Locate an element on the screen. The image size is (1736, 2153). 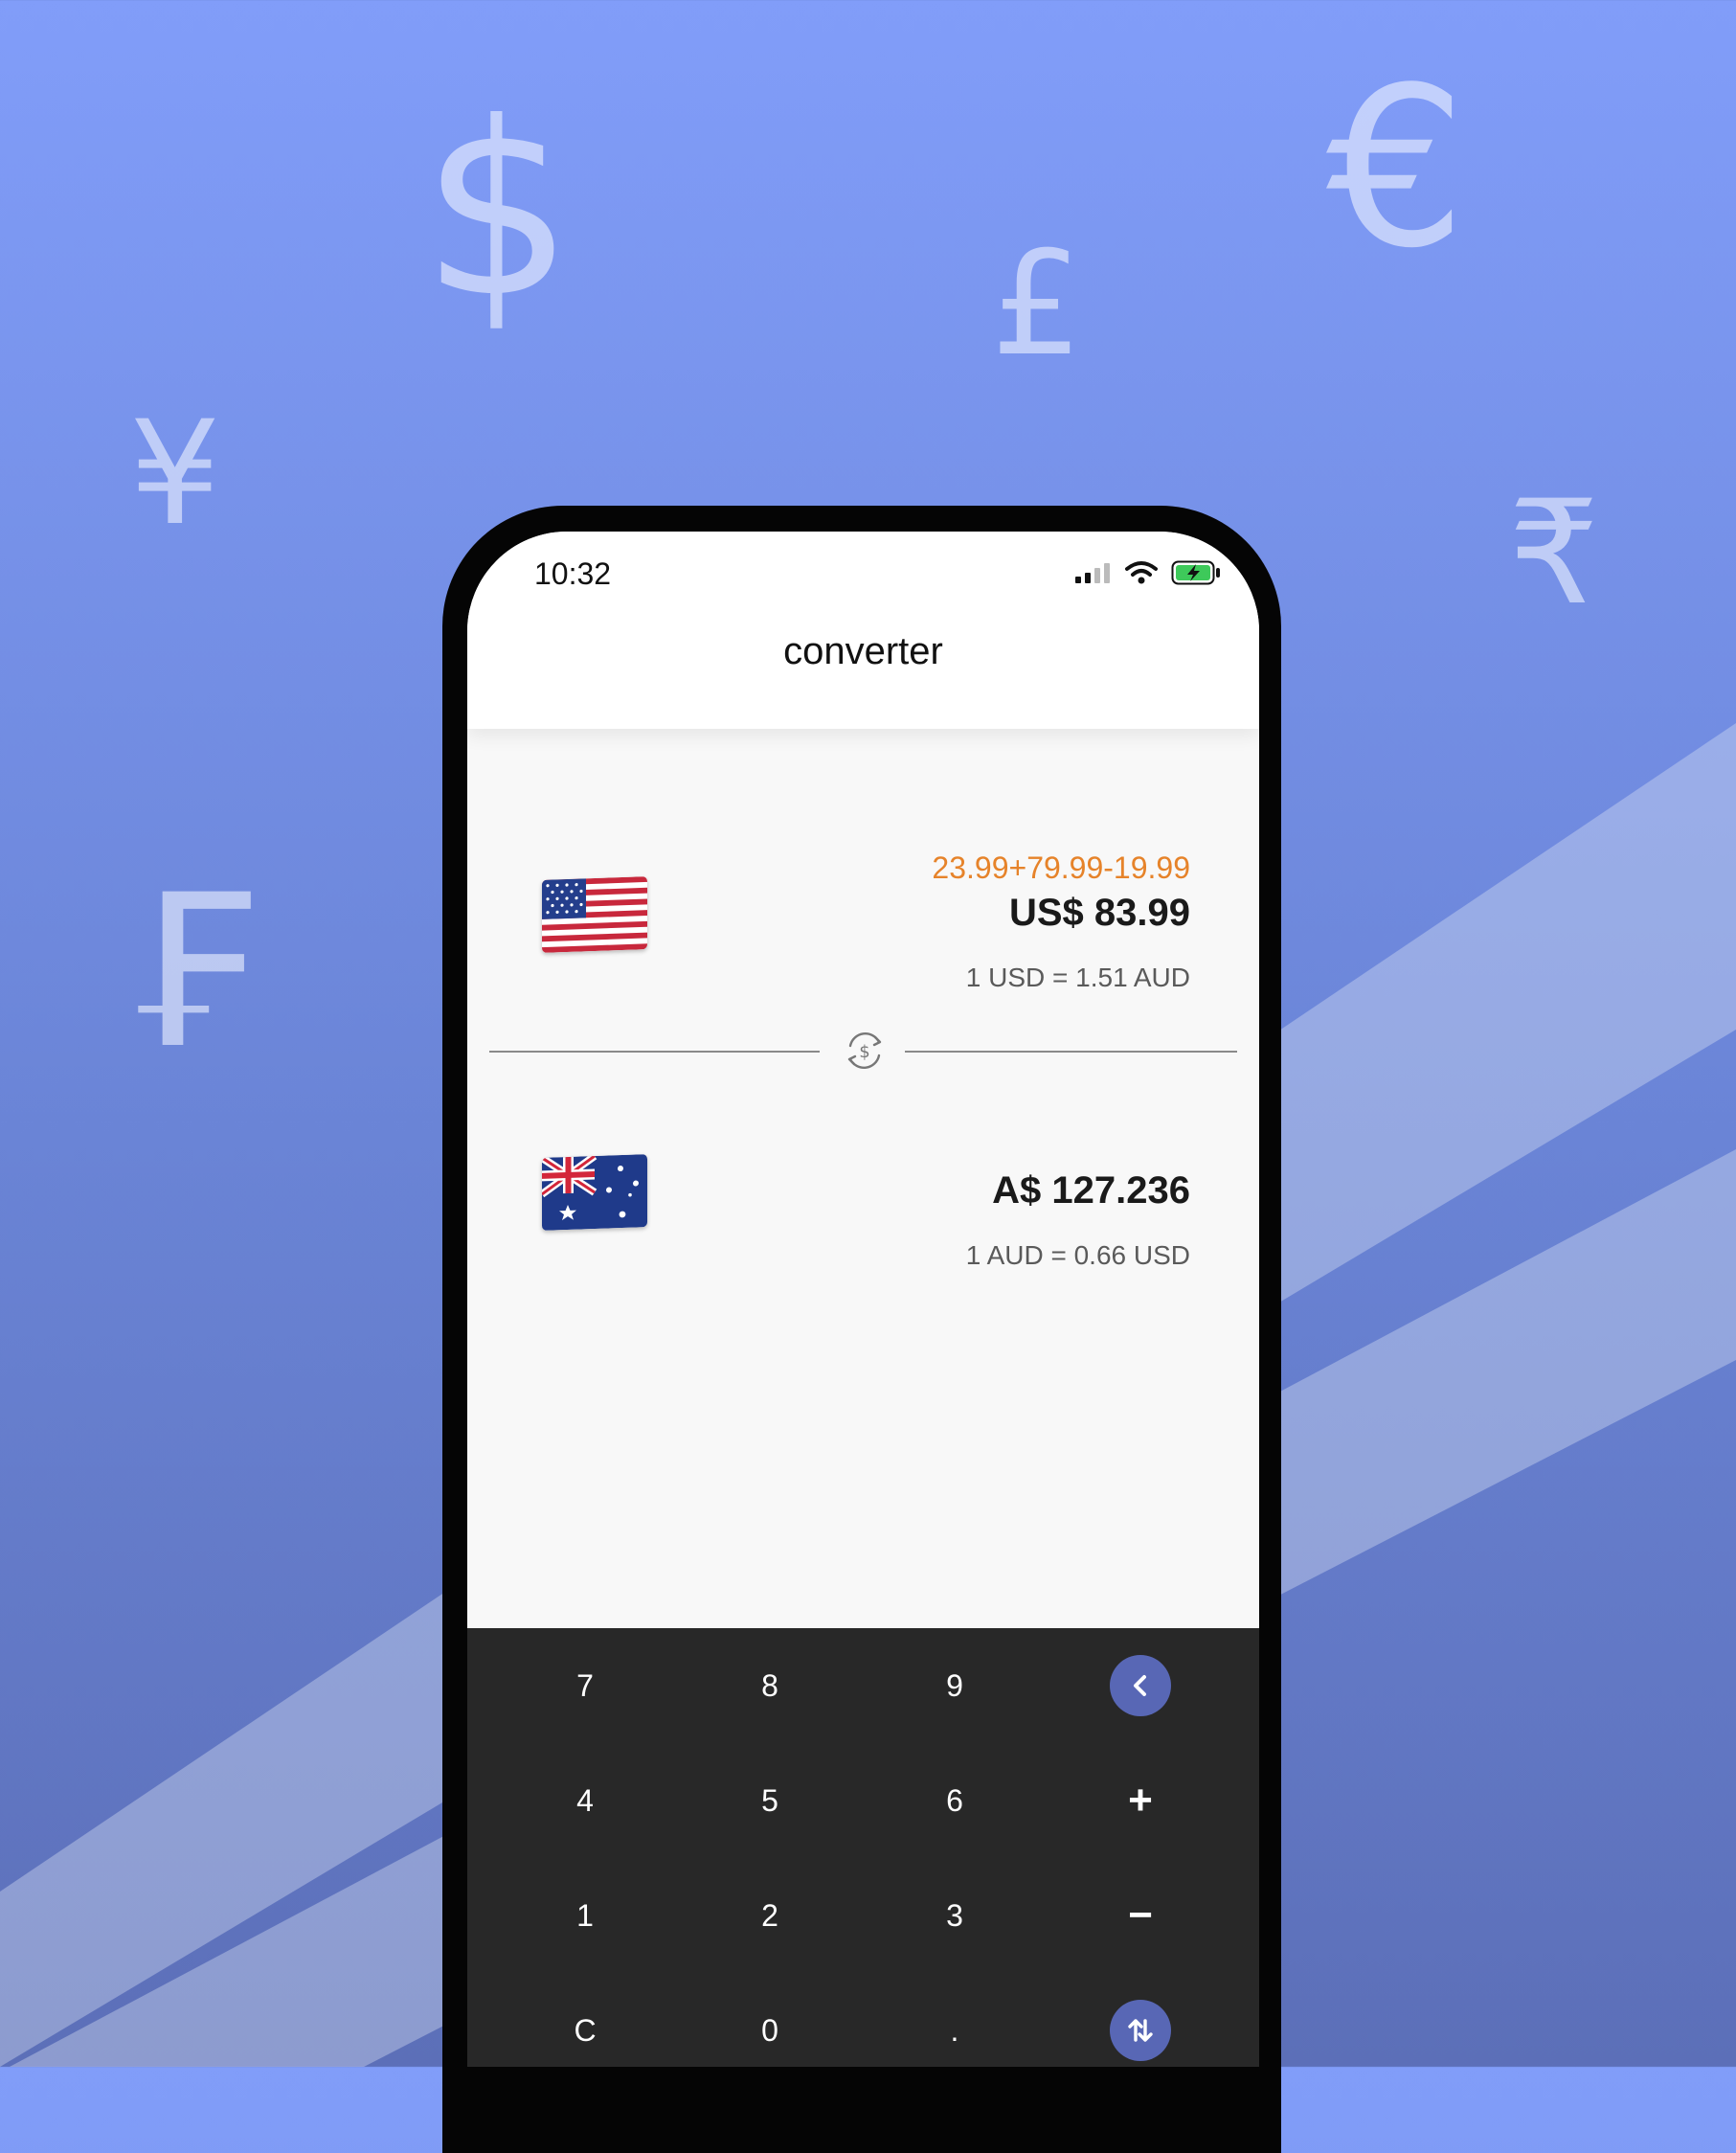
calculation-expression: 23.99+79.99-19.99 is located at coordinates (1061, 868).